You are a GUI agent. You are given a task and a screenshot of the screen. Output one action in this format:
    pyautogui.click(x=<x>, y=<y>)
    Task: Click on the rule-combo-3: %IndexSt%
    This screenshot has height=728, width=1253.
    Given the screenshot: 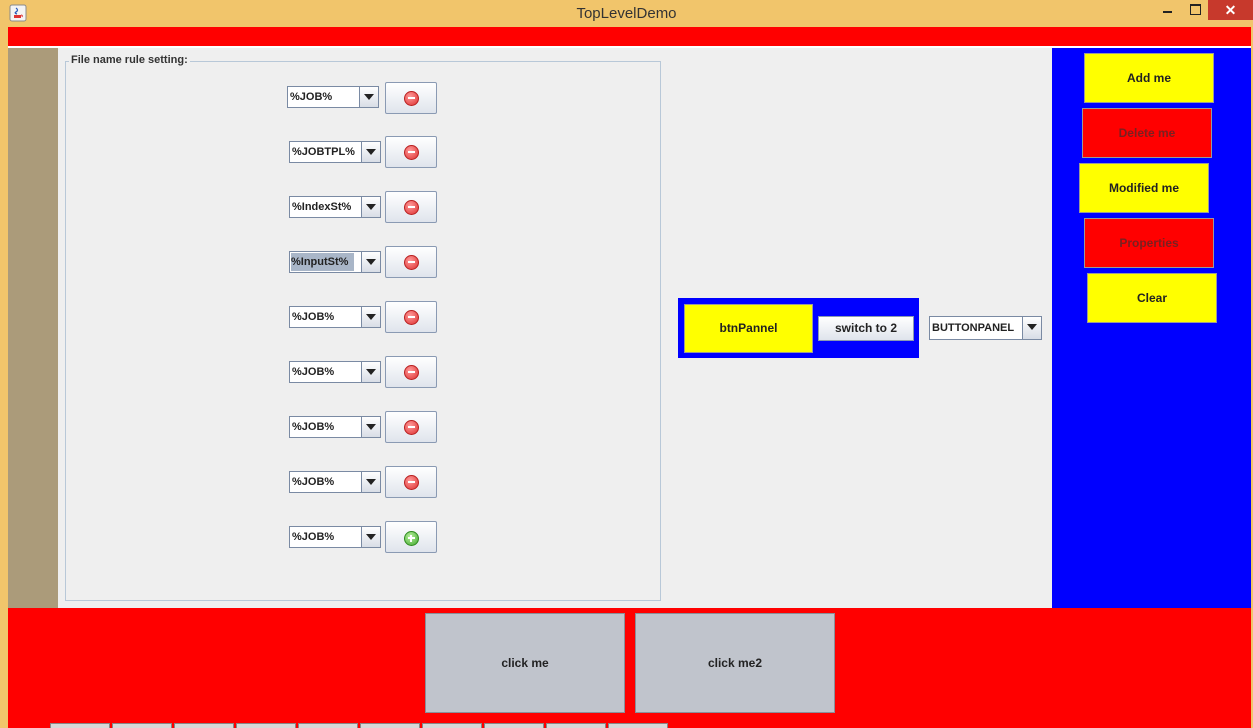 What is the action you would take?
    pyautogui.click(x=335, y=207)
    